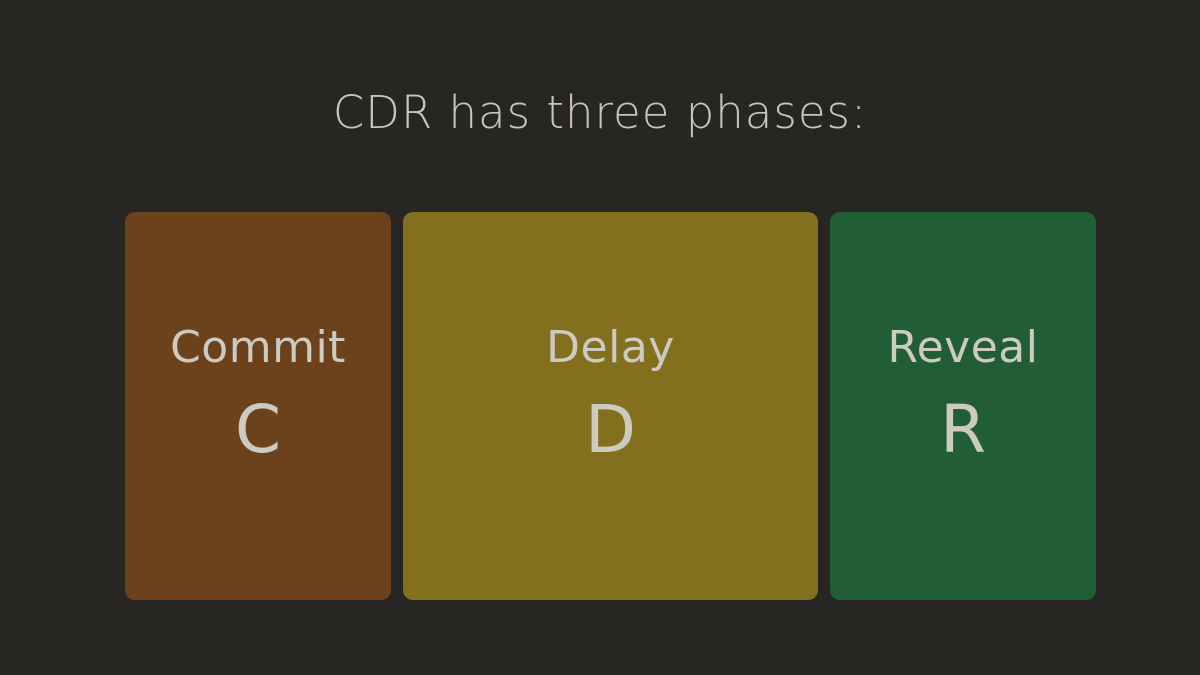  I want to click on phase-card-reveal: Reveal R, so click(963, 406).